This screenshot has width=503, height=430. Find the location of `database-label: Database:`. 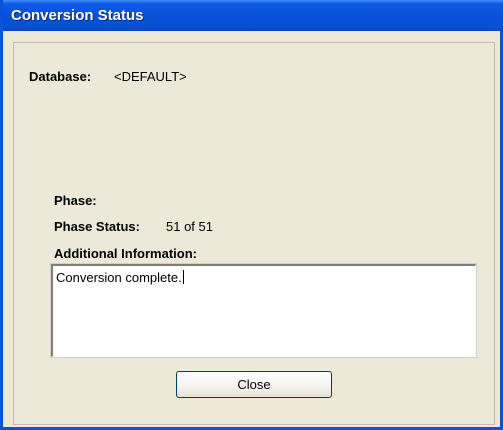

database-label: Database: is located at coordinates (60, 76).